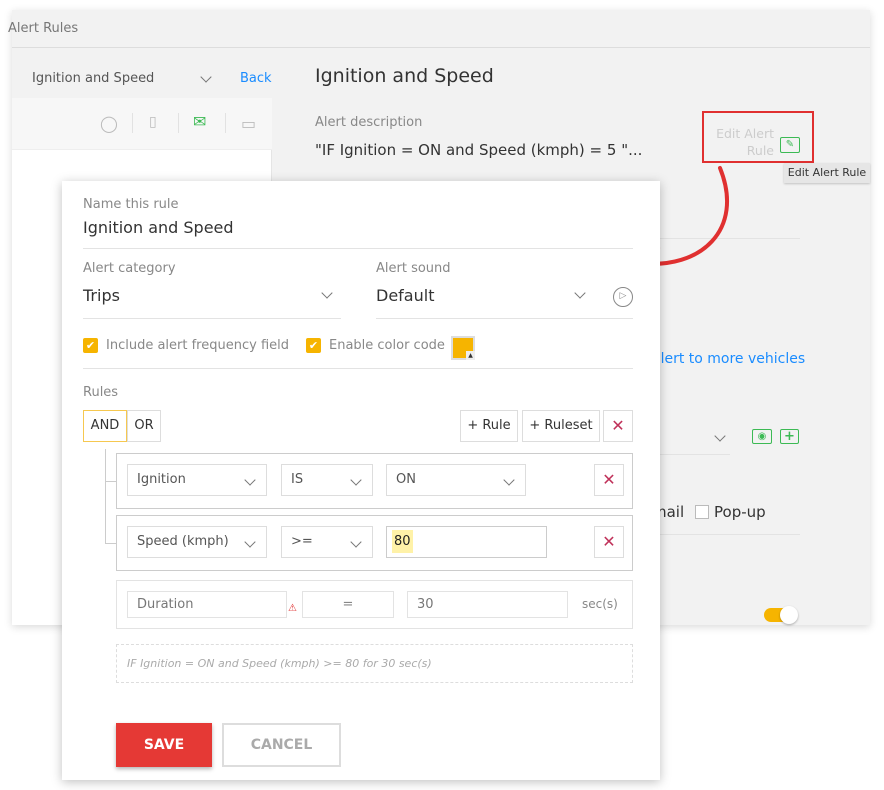  What do you see at coordinates (199, 121) in the screenshot?
I see `email-icon: ✉` at bounding box center [199, 121].